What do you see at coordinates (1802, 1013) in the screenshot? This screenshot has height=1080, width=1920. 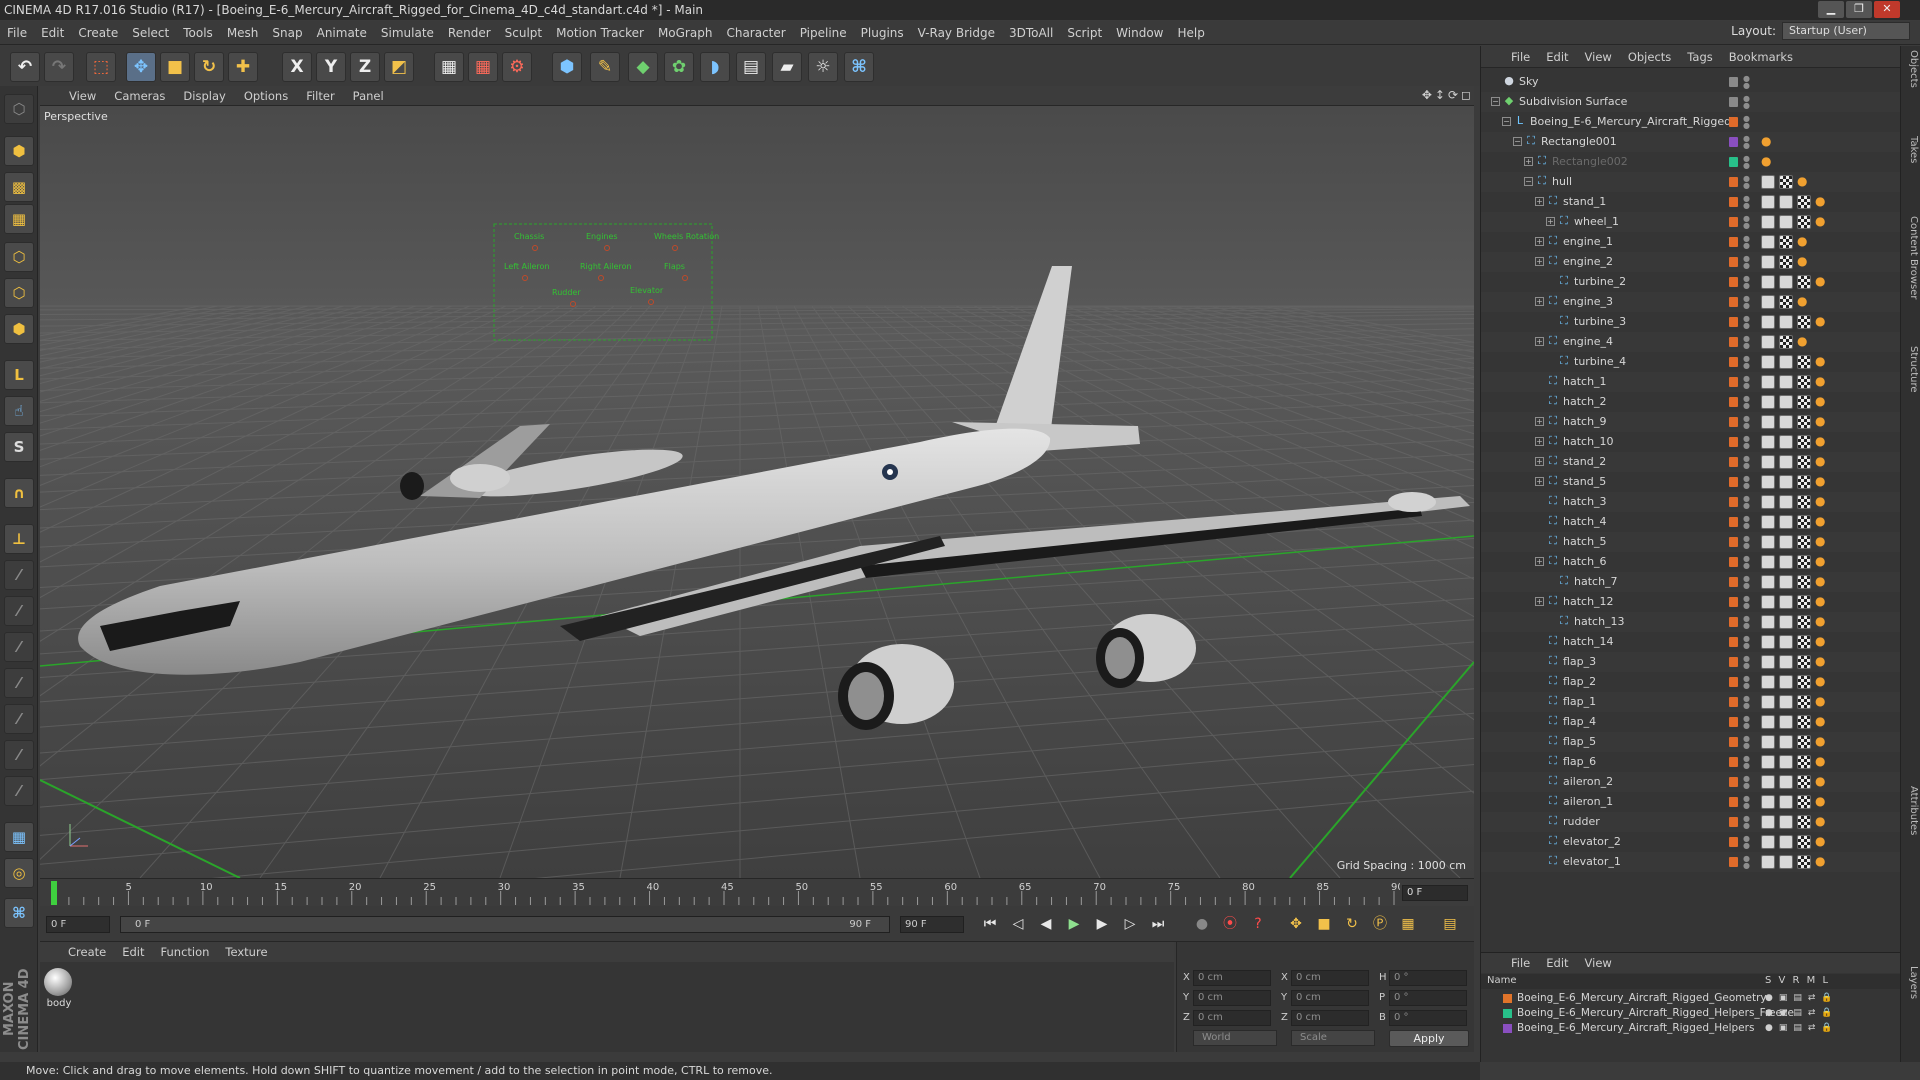 I see `layer-flags-icons: ●▣▤⇄🔒` at bounding box center [1802, 1013].